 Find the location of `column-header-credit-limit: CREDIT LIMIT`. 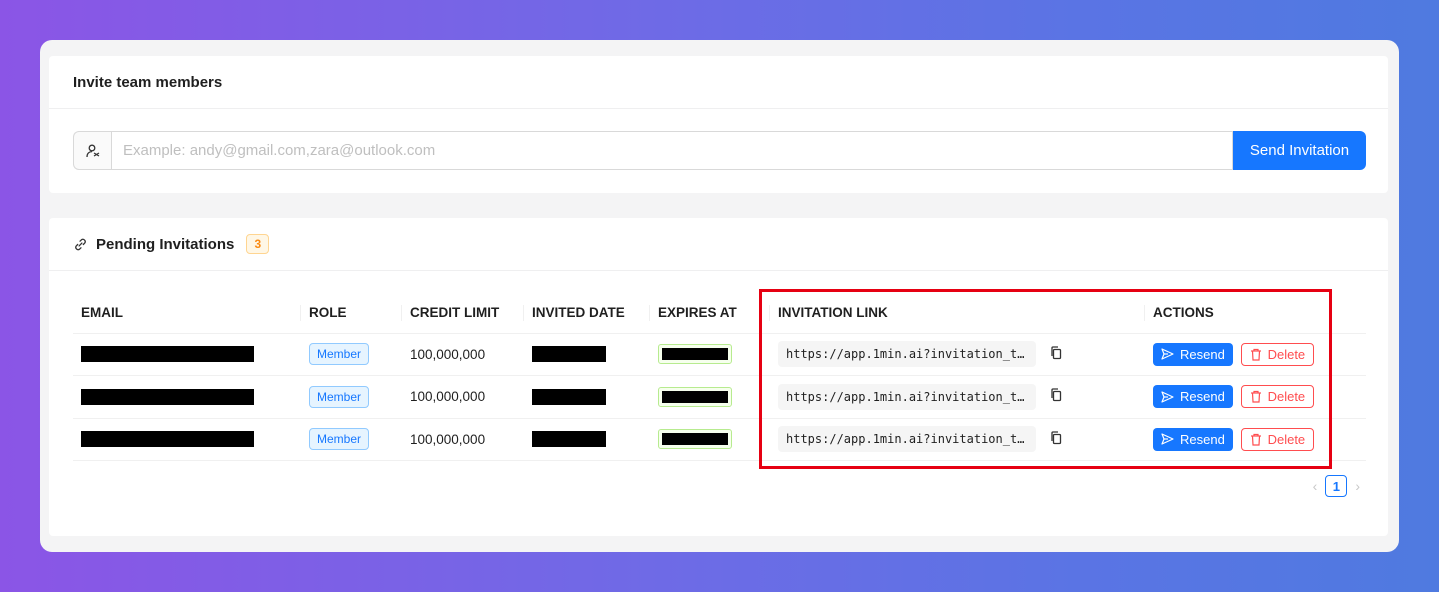

column-header-credit-limit: CREDIT LIMIT is located at coordinates (463, 313).